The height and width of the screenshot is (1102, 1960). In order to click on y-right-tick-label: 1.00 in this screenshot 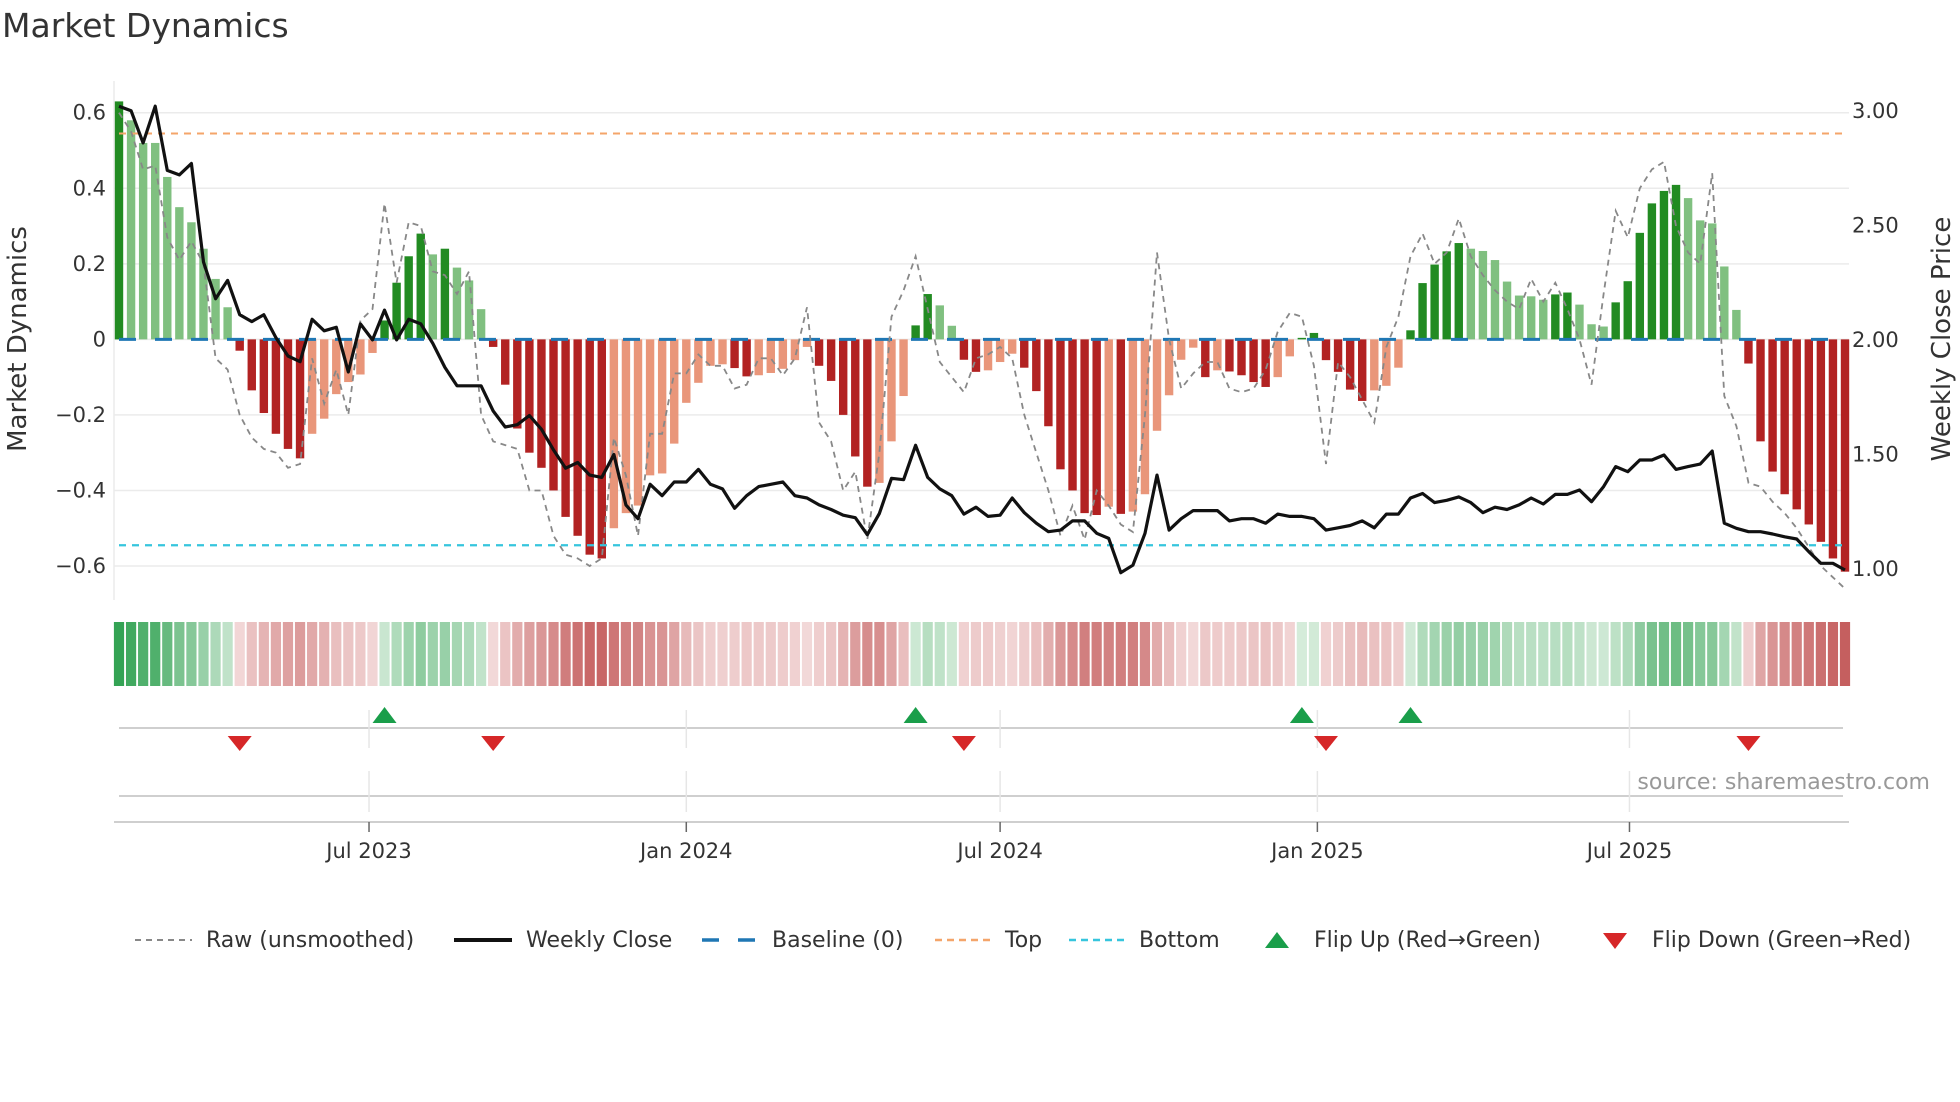, I will do `click(1875, 569)`.